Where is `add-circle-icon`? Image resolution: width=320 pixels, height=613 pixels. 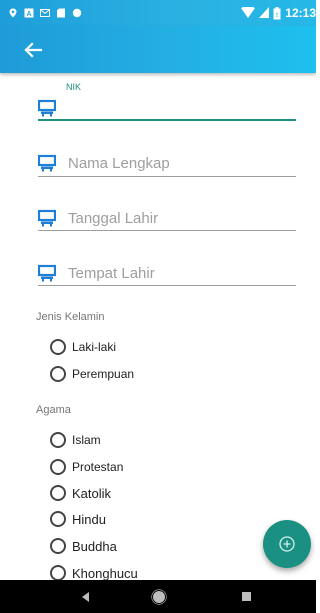 add-circle-icon is located at coordinates (287, 544).